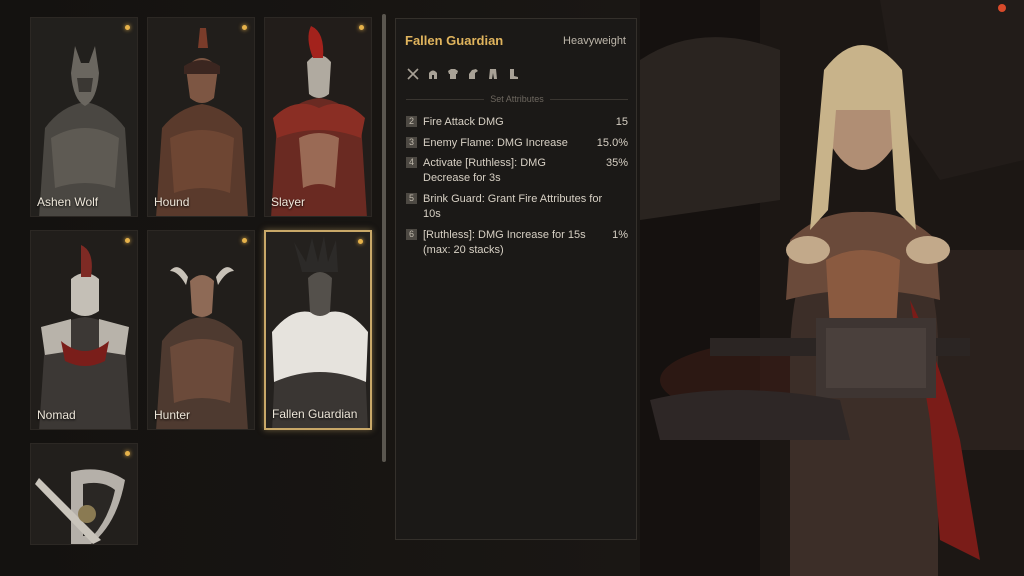 Image resolution: width=1024 pixels, height=576 pixels. I want to click on slayer-portrait, so click(318, 117).